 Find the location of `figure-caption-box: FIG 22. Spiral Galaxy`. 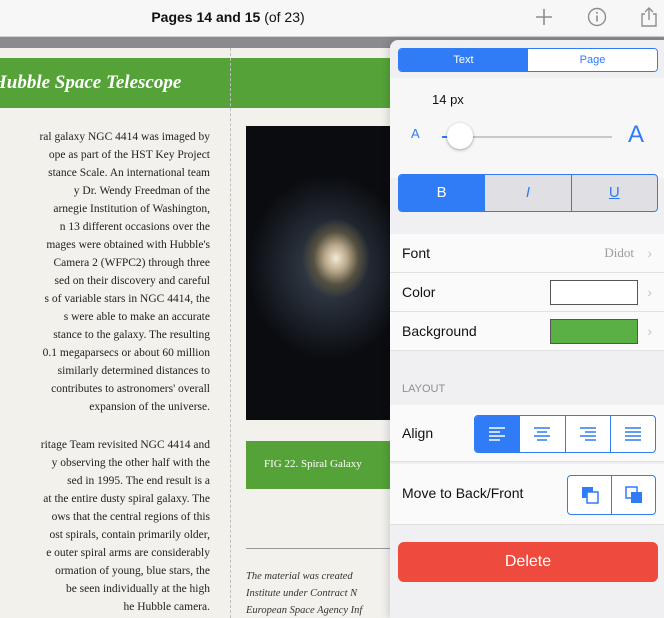

figure-caption-box: FIG 22. Spiral Galaxy is located at coordinates (319, 465).